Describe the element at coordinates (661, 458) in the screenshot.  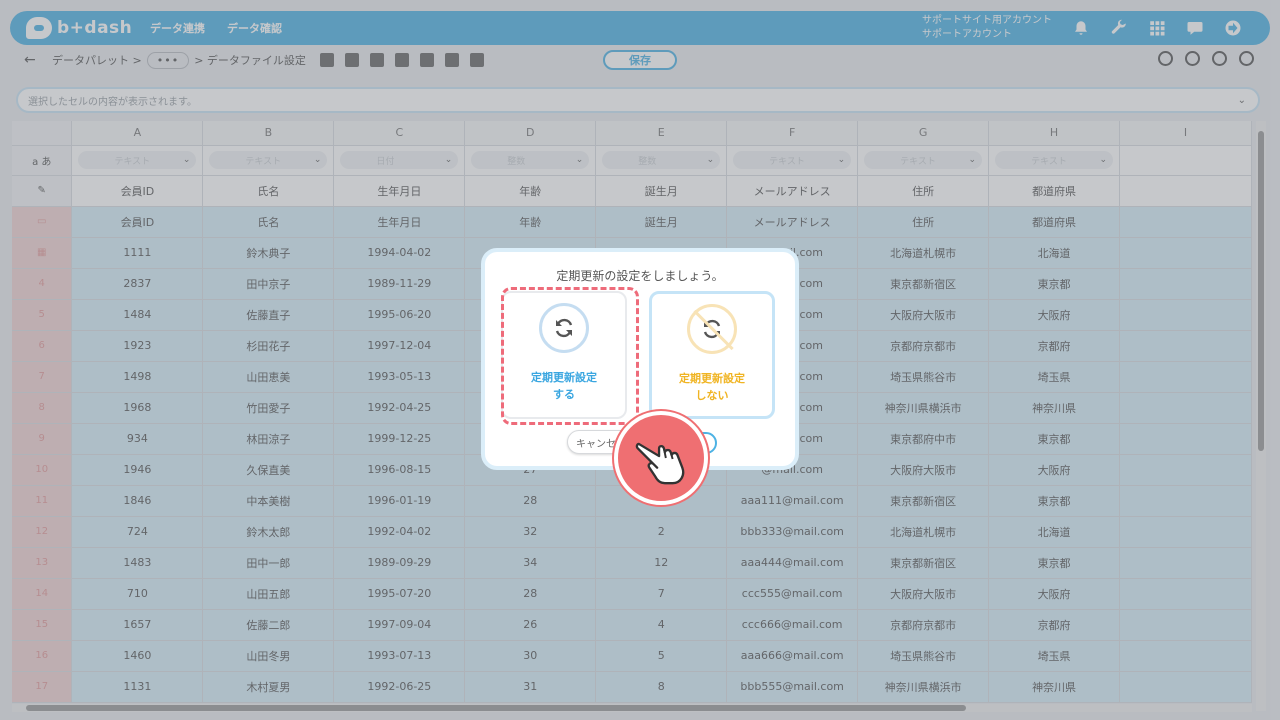
I see `pointing-hand-icon` at that location.